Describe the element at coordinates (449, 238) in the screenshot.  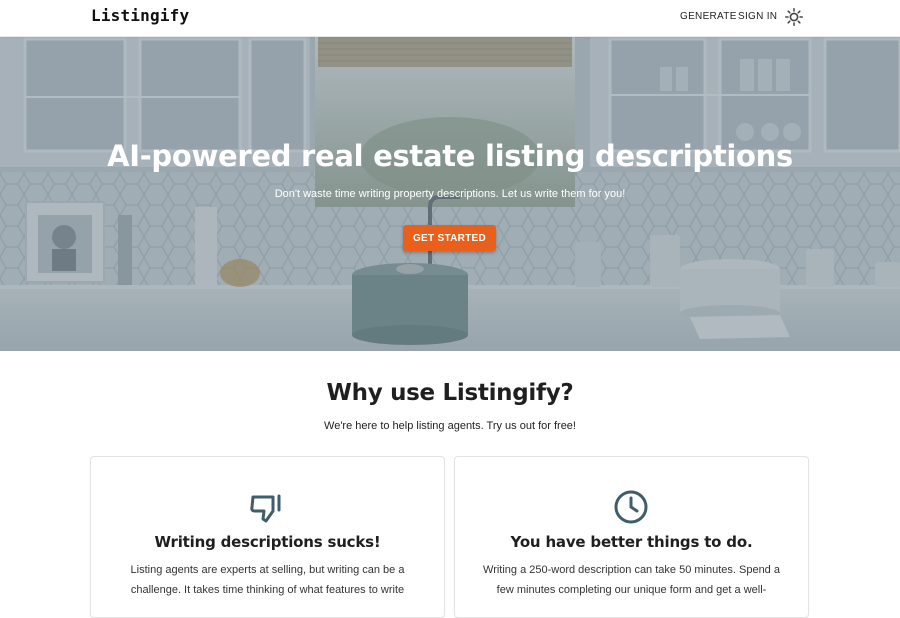
I see `get-started-button: GET STARTED` at that location.